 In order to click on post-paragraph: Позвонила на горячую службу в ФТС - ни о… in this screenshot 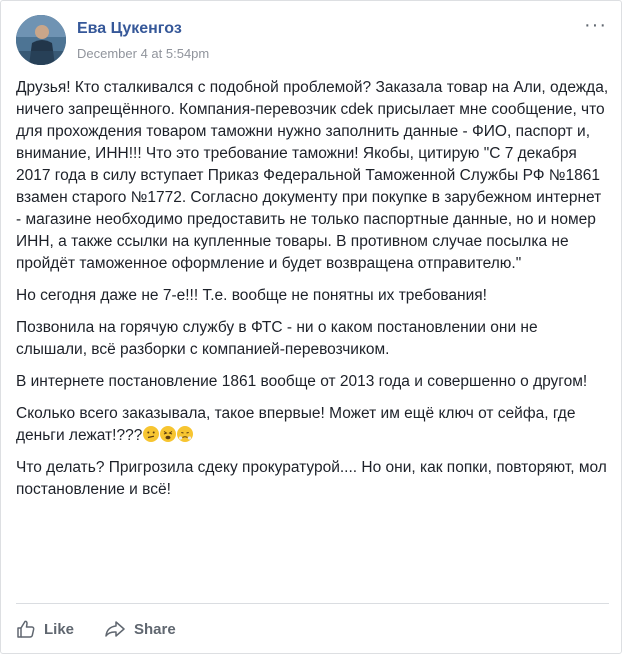, I will do `click(277, 338)`.